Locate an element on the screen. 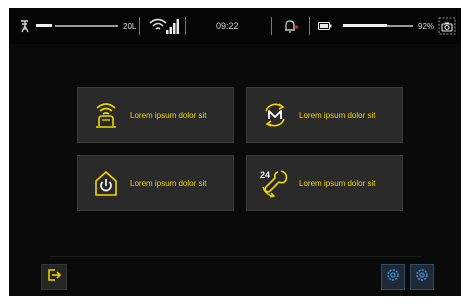 Image resolution: width=469 pixels, height=304 pixels. volume-label-wrap: 20L is located at coordinates (129, 26).